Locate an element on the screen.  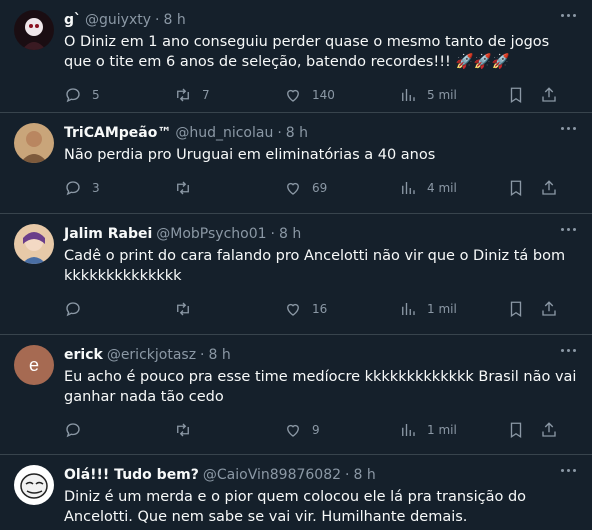
retweet-count: 7 is located at coordinates (206, 95).